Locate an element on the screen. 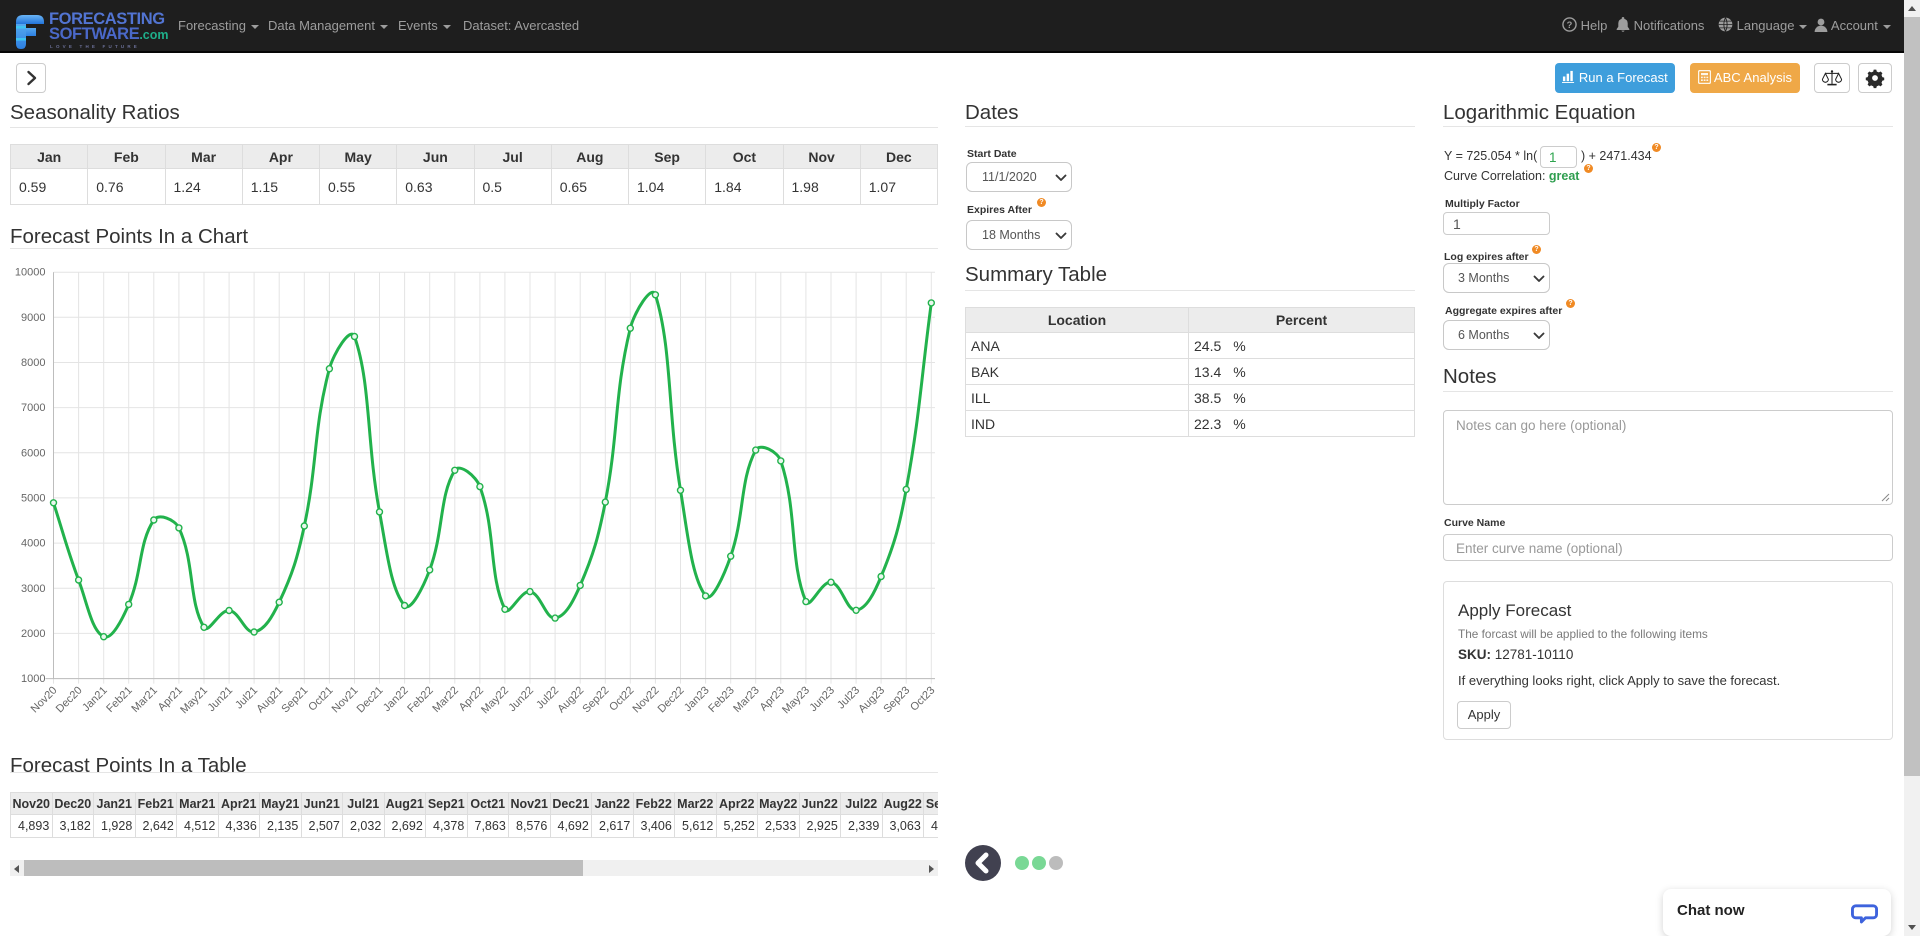  svg-text: May23 is located at coordinates (796, 700).